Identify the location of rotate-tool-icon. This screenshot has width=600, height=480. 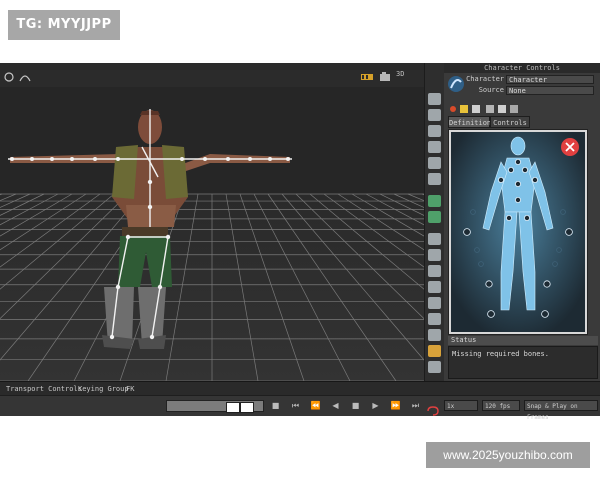
(434, 131).